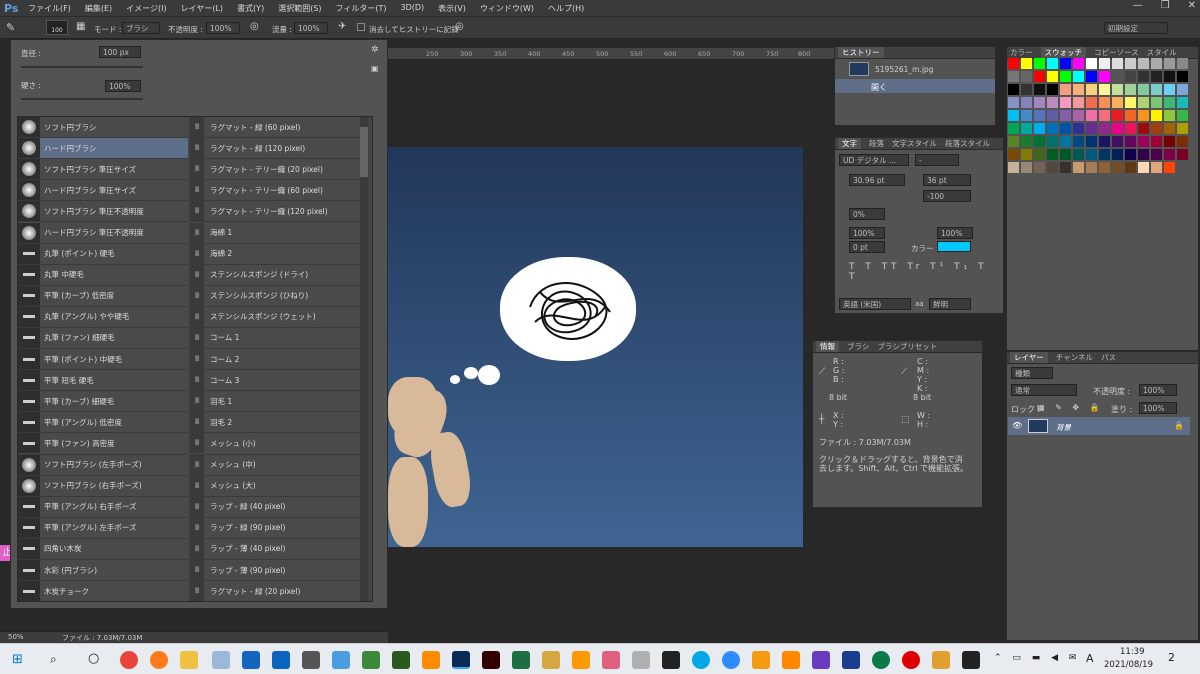 The width and height of the screenshot is (1200, 674). What do you see at coordinates (955, 233) in the screenshot?
I see `horizontal-scale-input: 100%` at bounding box center [955, 233].